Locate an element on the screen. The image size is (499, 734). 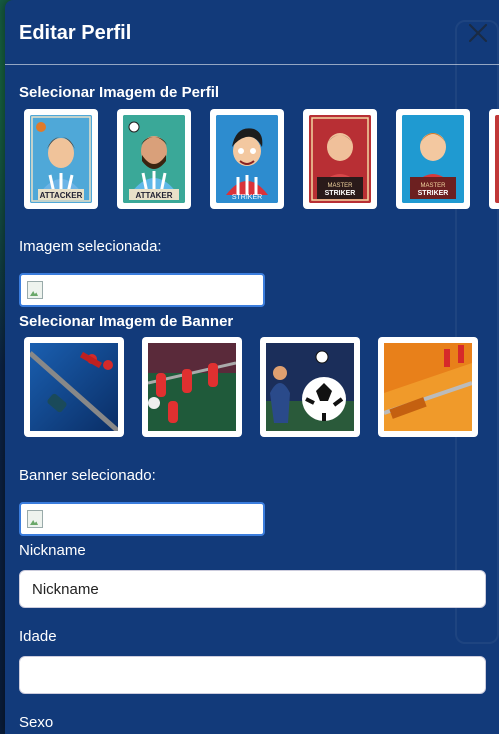
idade-input is located at coordinates (252, 675).